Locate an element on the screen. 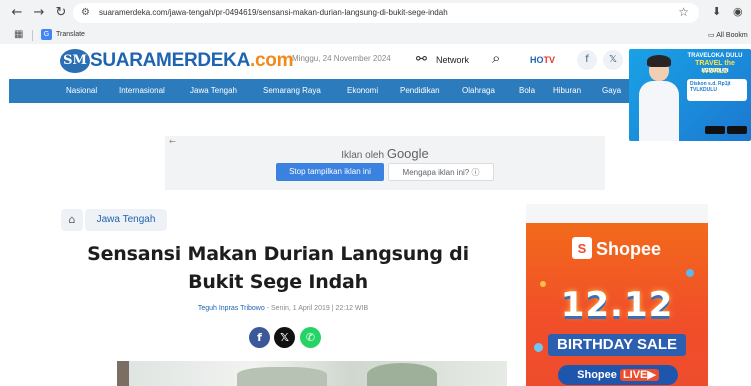 The width and height of the screenshot is (751, 386). nav-item-internasional: Internasional is located at coordinates (142, 91).